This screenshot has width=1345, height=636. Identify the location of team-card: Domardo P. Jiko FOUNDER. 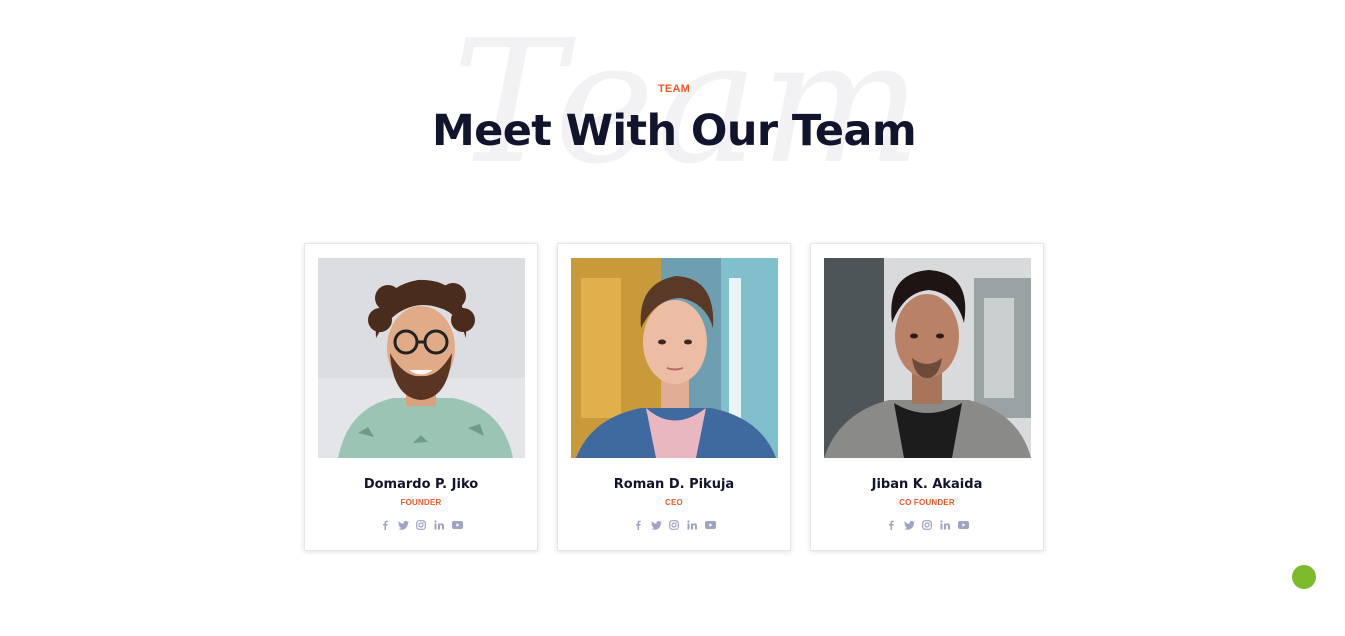
(421, 397).